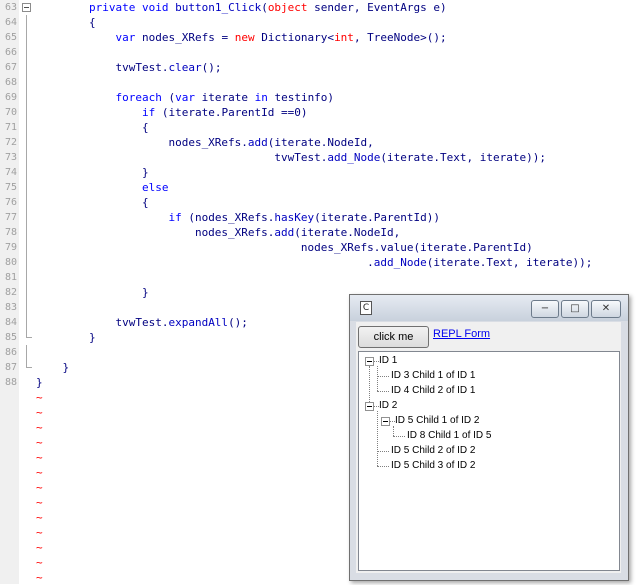 This screenshot has width=644, height=585. What do you see at coordinates (437, 421) in the screenshot?
I see `tree-node-label: ID 5 Child 1 of ID 2` at bounding box center [437, 421].